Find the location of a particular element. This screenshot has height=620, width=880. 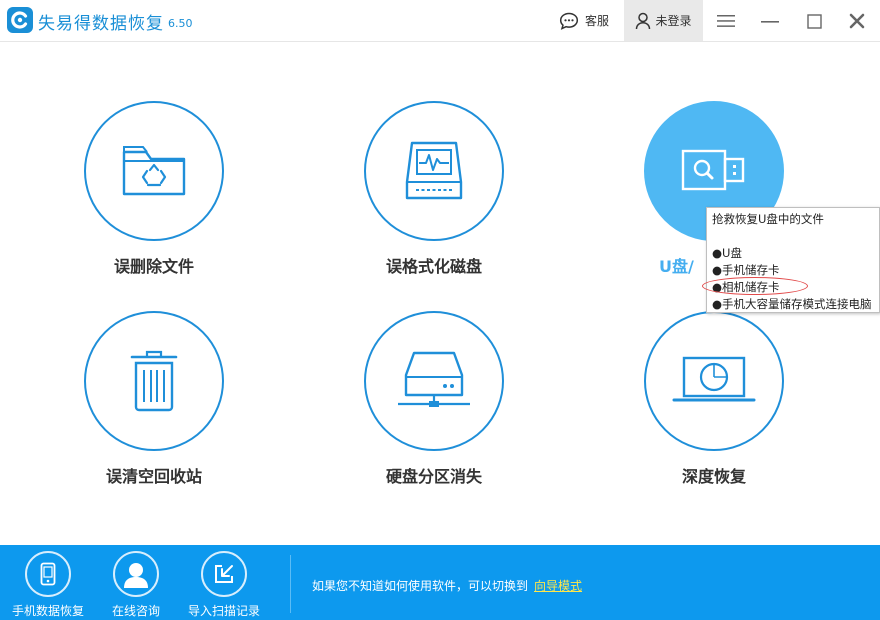

tile-label: 深度恢复 is located at coordinates (713, 476).